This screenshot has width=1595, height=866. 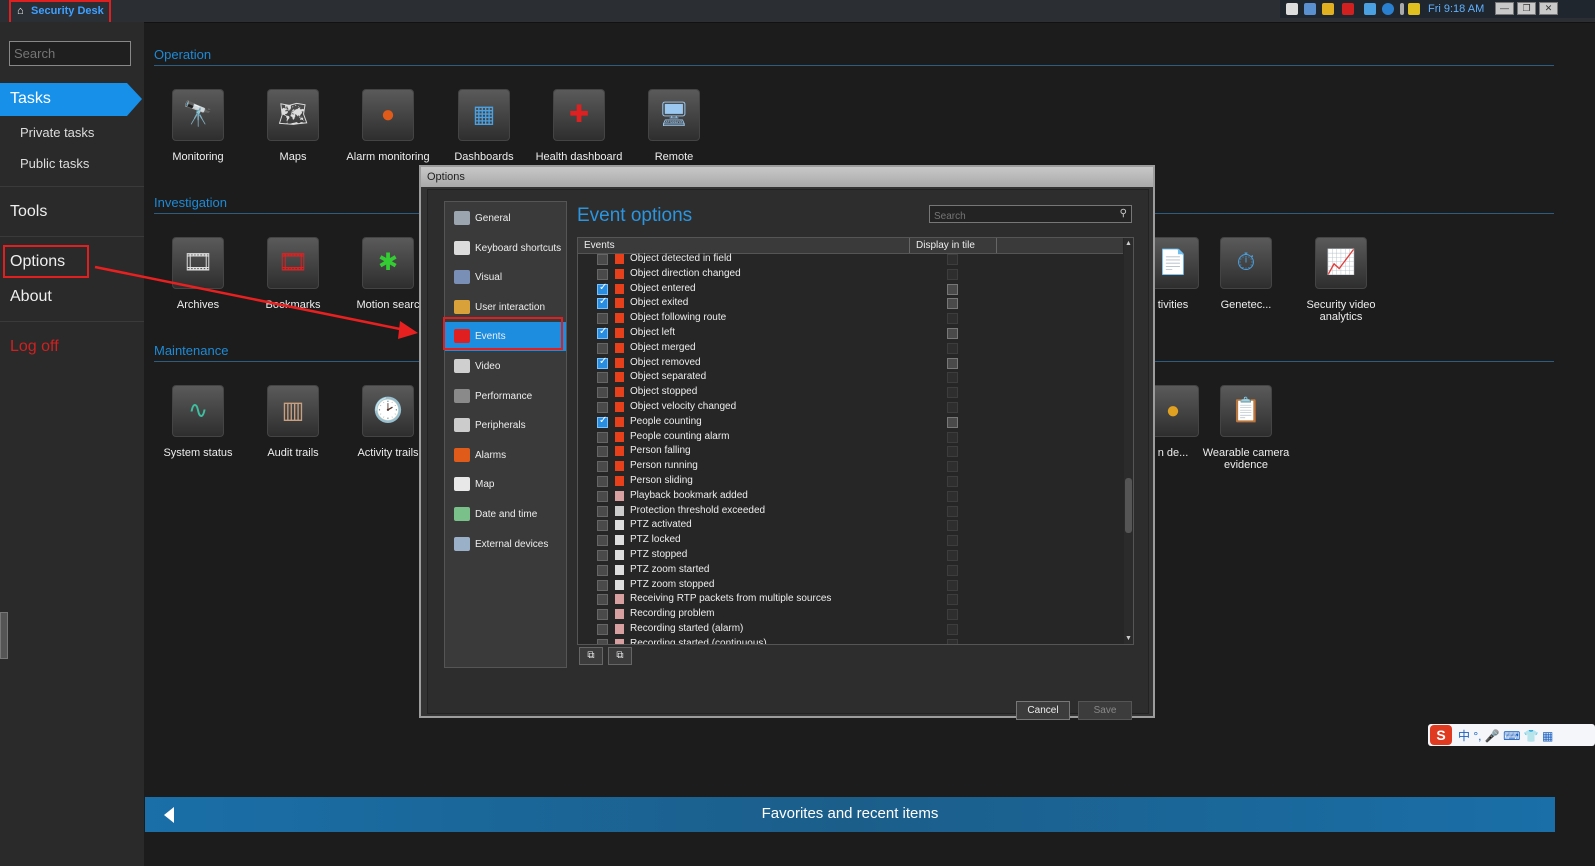 What do you see at coordinates (1024, 216) in the screenshot?
I see `event-search-input` at bounding box center [1024, 216].